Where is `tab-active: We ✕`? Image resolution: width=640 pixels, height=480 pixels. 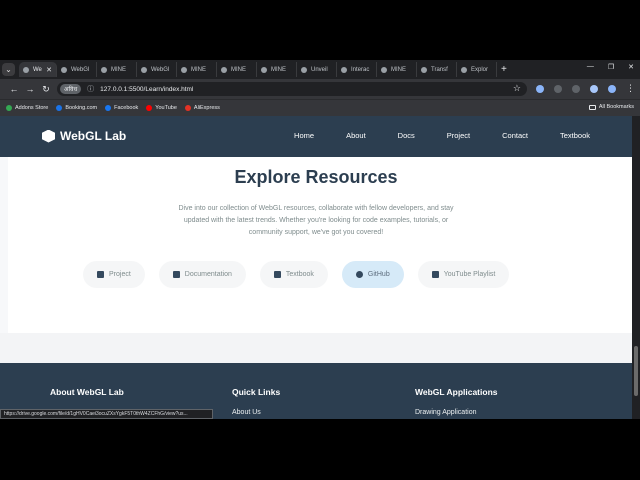 tab-active: We ✕ is located at coordinates (38, 69).